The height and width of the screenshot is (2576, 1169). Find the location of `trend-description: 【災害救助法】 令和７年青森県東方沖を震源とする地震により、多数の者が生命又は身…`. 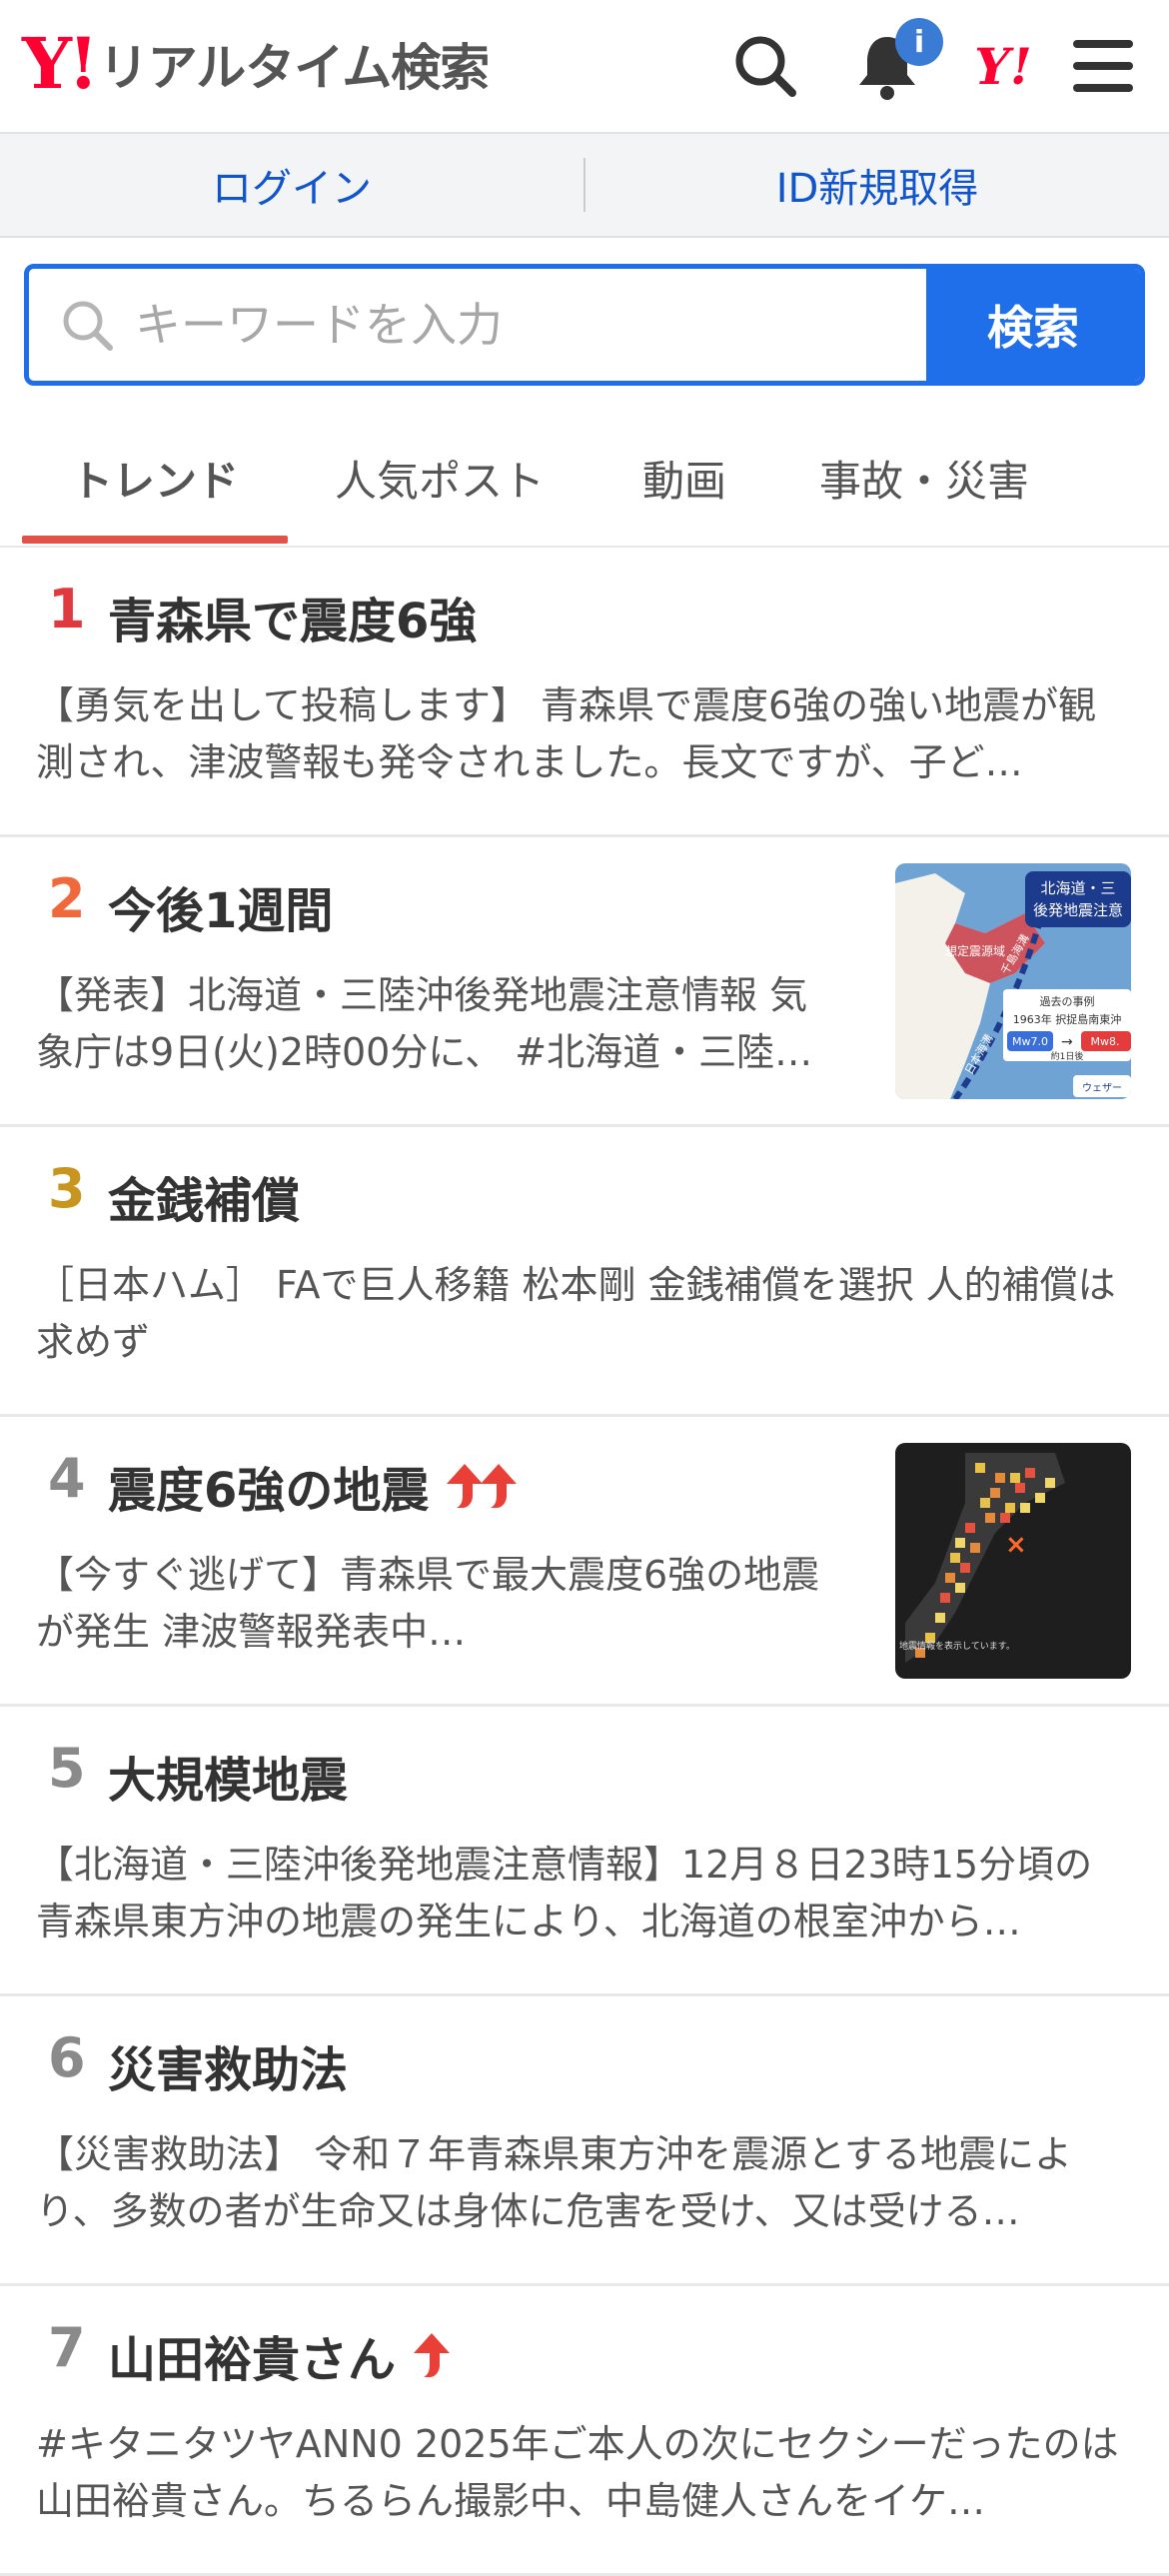

trend-description: 【災害救助法】 令和７年青森県東方沖を震源とする地震により、多数の者が生命又は身… is located at coordinates (554, 2182).